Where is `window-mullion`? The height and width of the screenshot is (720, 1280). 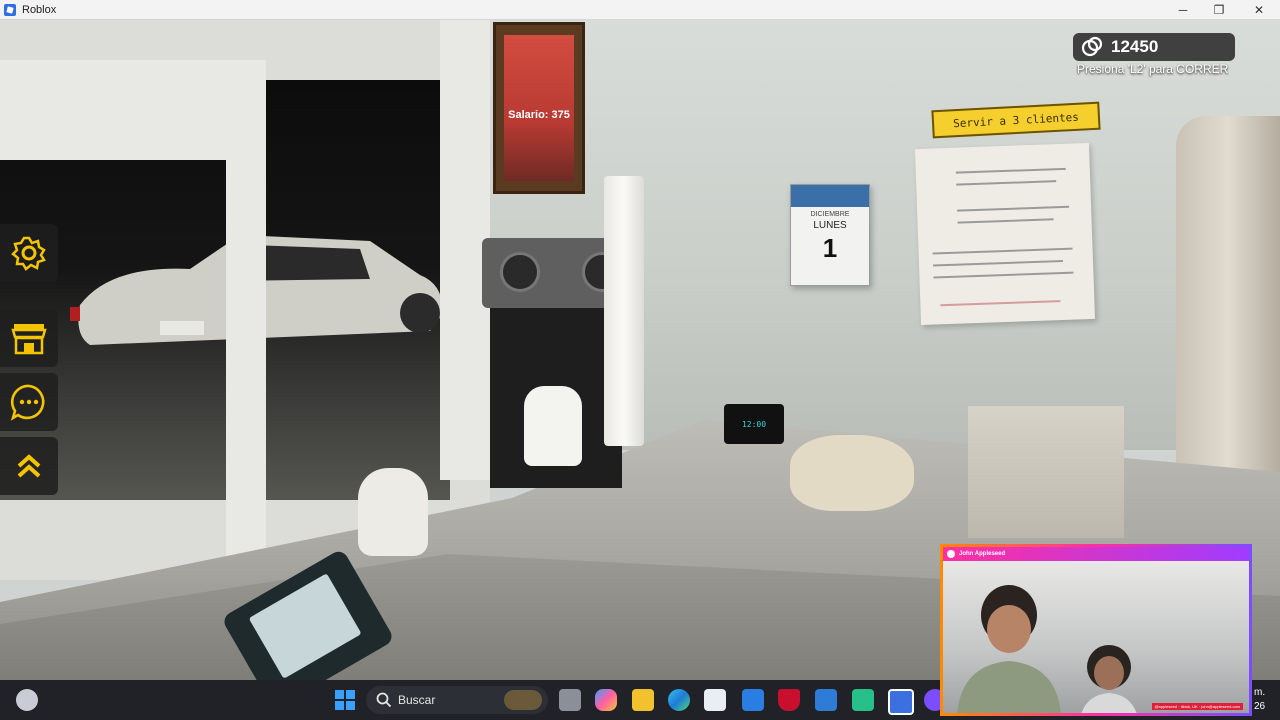 window-mullion is located at coordinates (246, 320).